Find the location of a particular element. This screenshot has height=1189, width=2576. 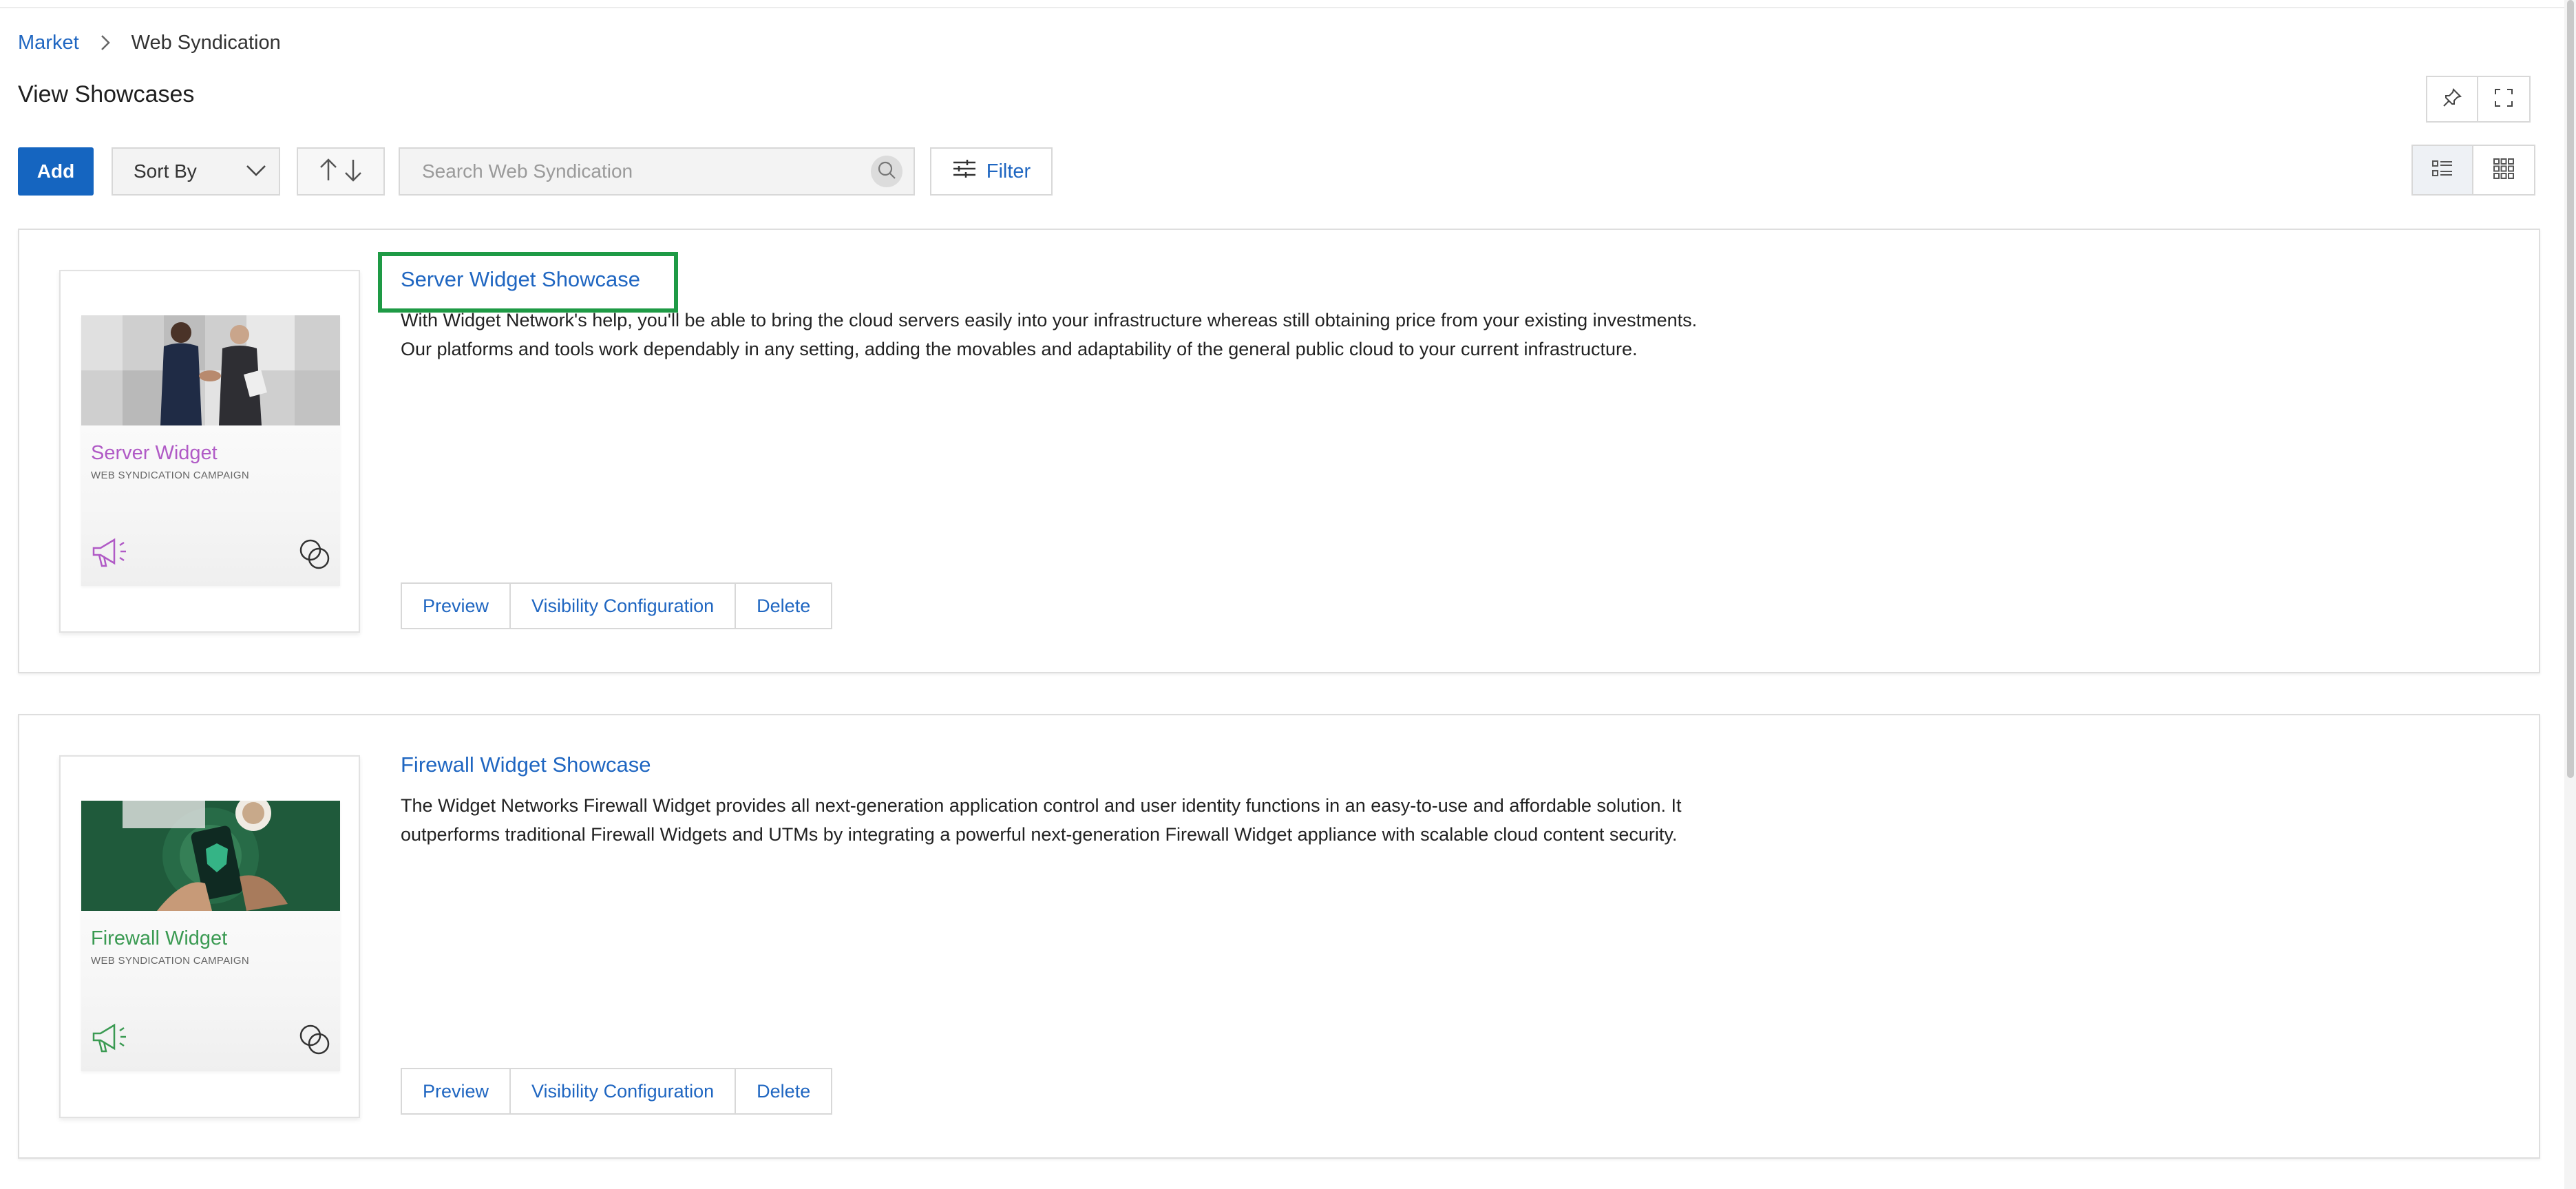

sort-direction-button is located at coordinates (341, 171).